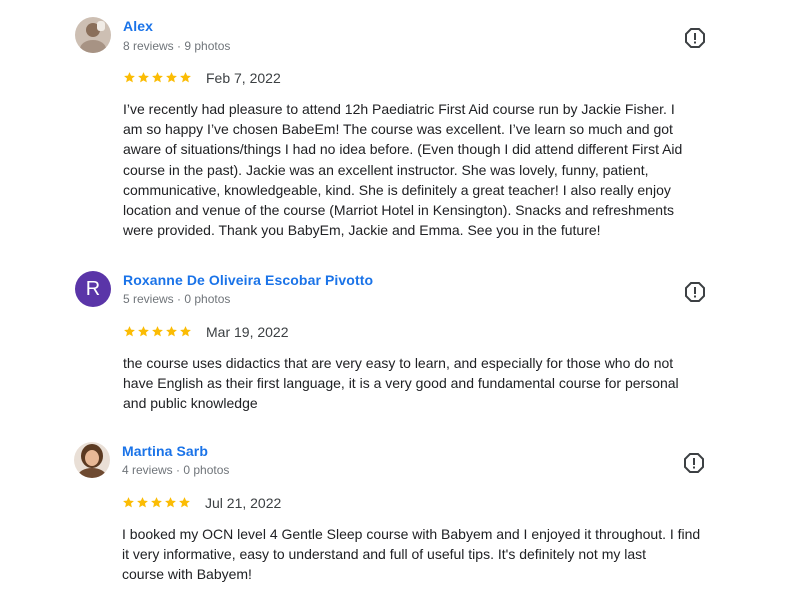  Describe the element at coordinates (177, 46) in the screenshot. I see `reviewer-meta: 8 reviews · 9 photos` at that location.